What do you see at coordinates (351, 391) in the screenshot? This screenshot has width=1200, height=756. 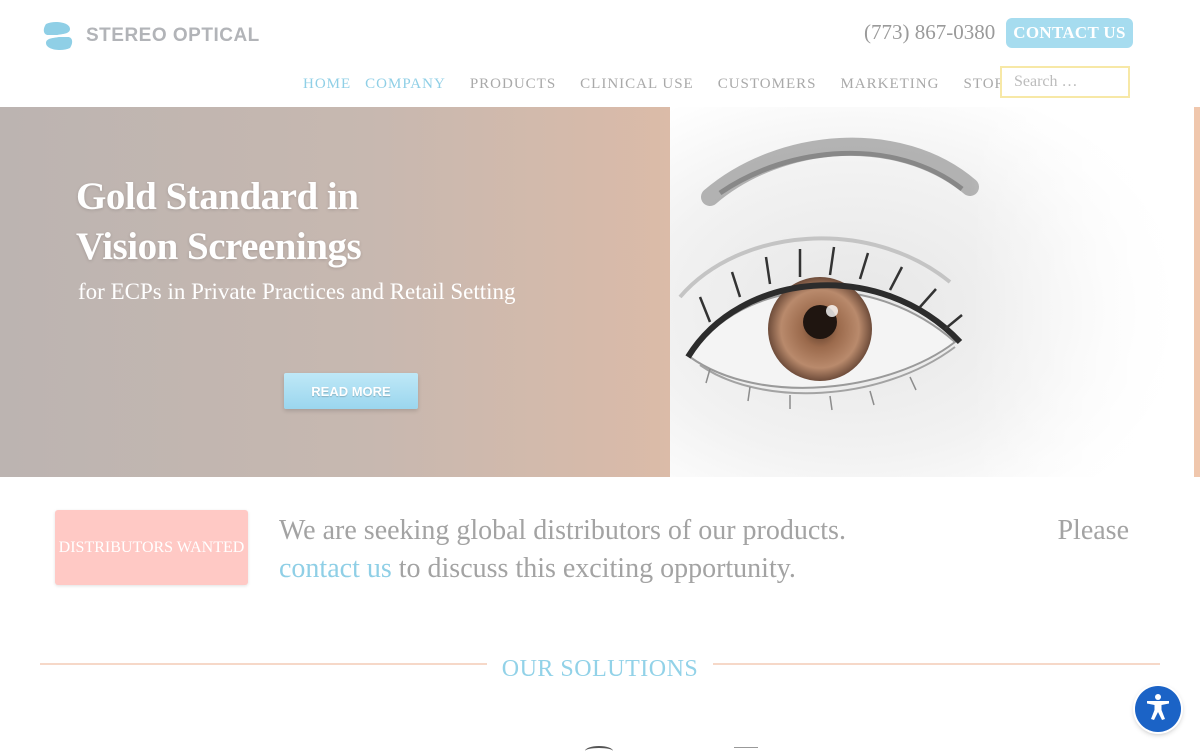 I see `read-more-button: READ MORE` at bounding box center [351, 391].